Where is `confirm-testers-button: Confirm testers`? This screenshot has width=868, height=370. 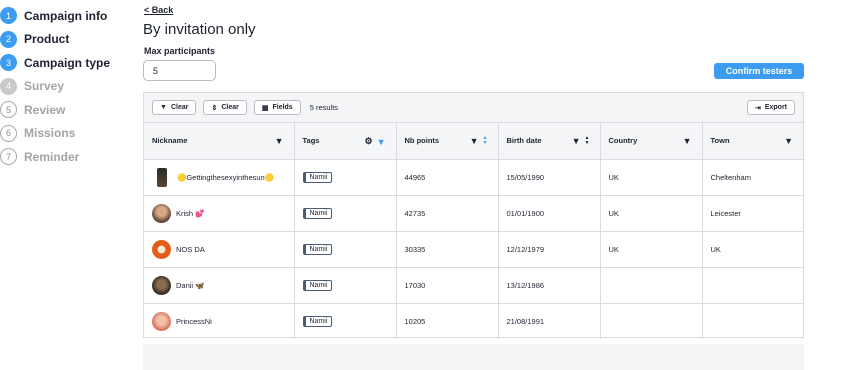
confirm-testers-button: Confirm testers is located at coordinates (759, 71).